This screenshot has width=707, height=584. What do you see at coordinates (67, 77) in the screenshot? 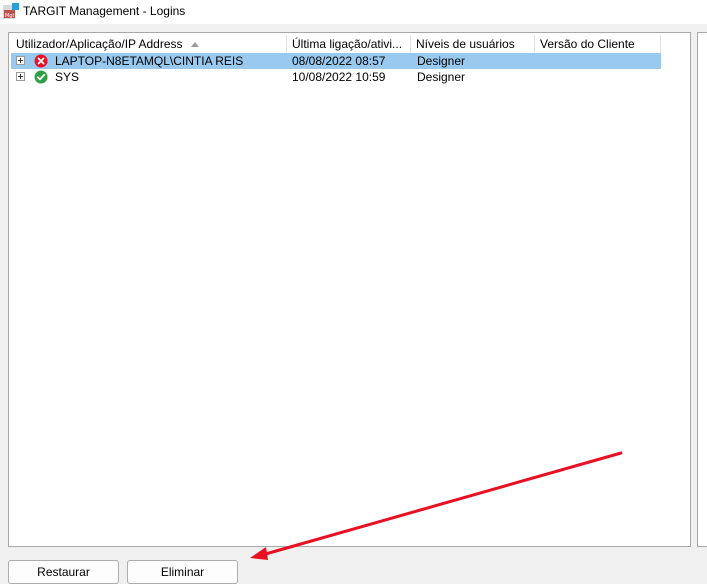
I see `user-name: SYS` at bounding box center [67, 77].